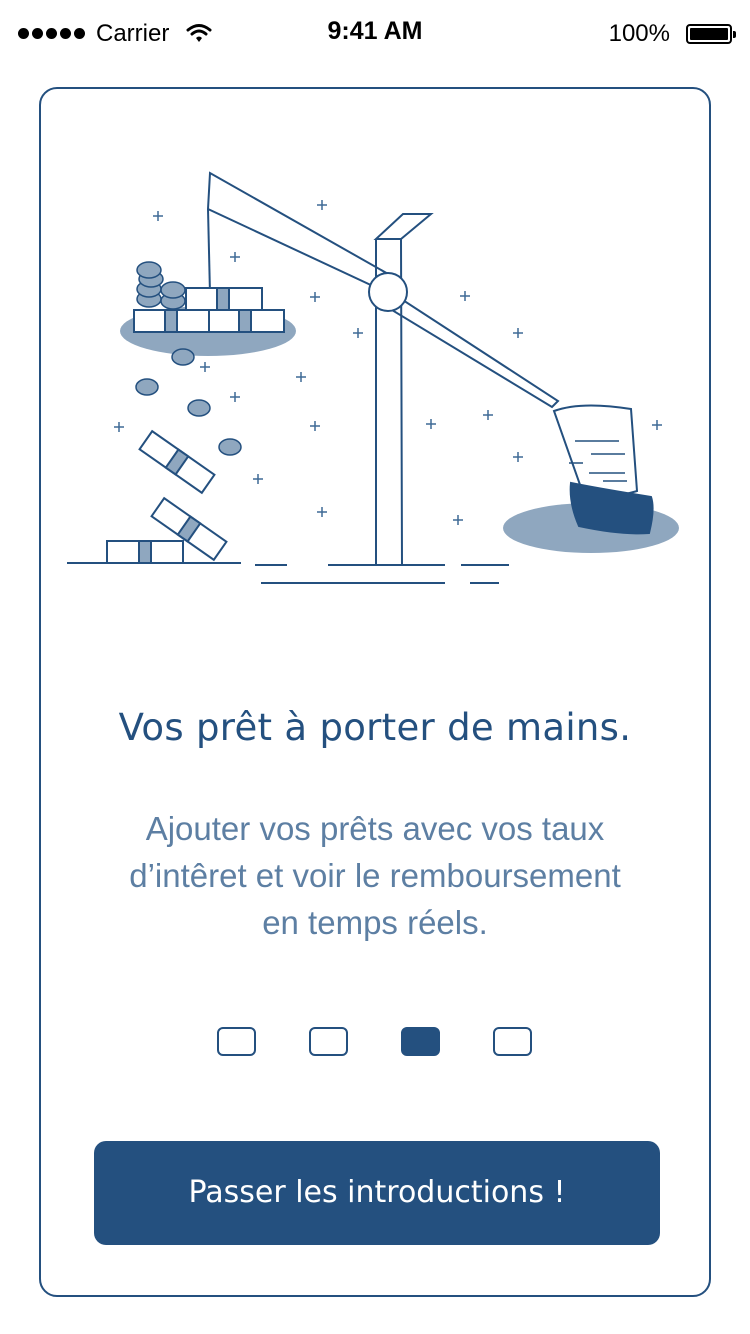 This screenshot has height=1334, width=750. I want to click on battery-percentage: 100%, so click(639, 33).